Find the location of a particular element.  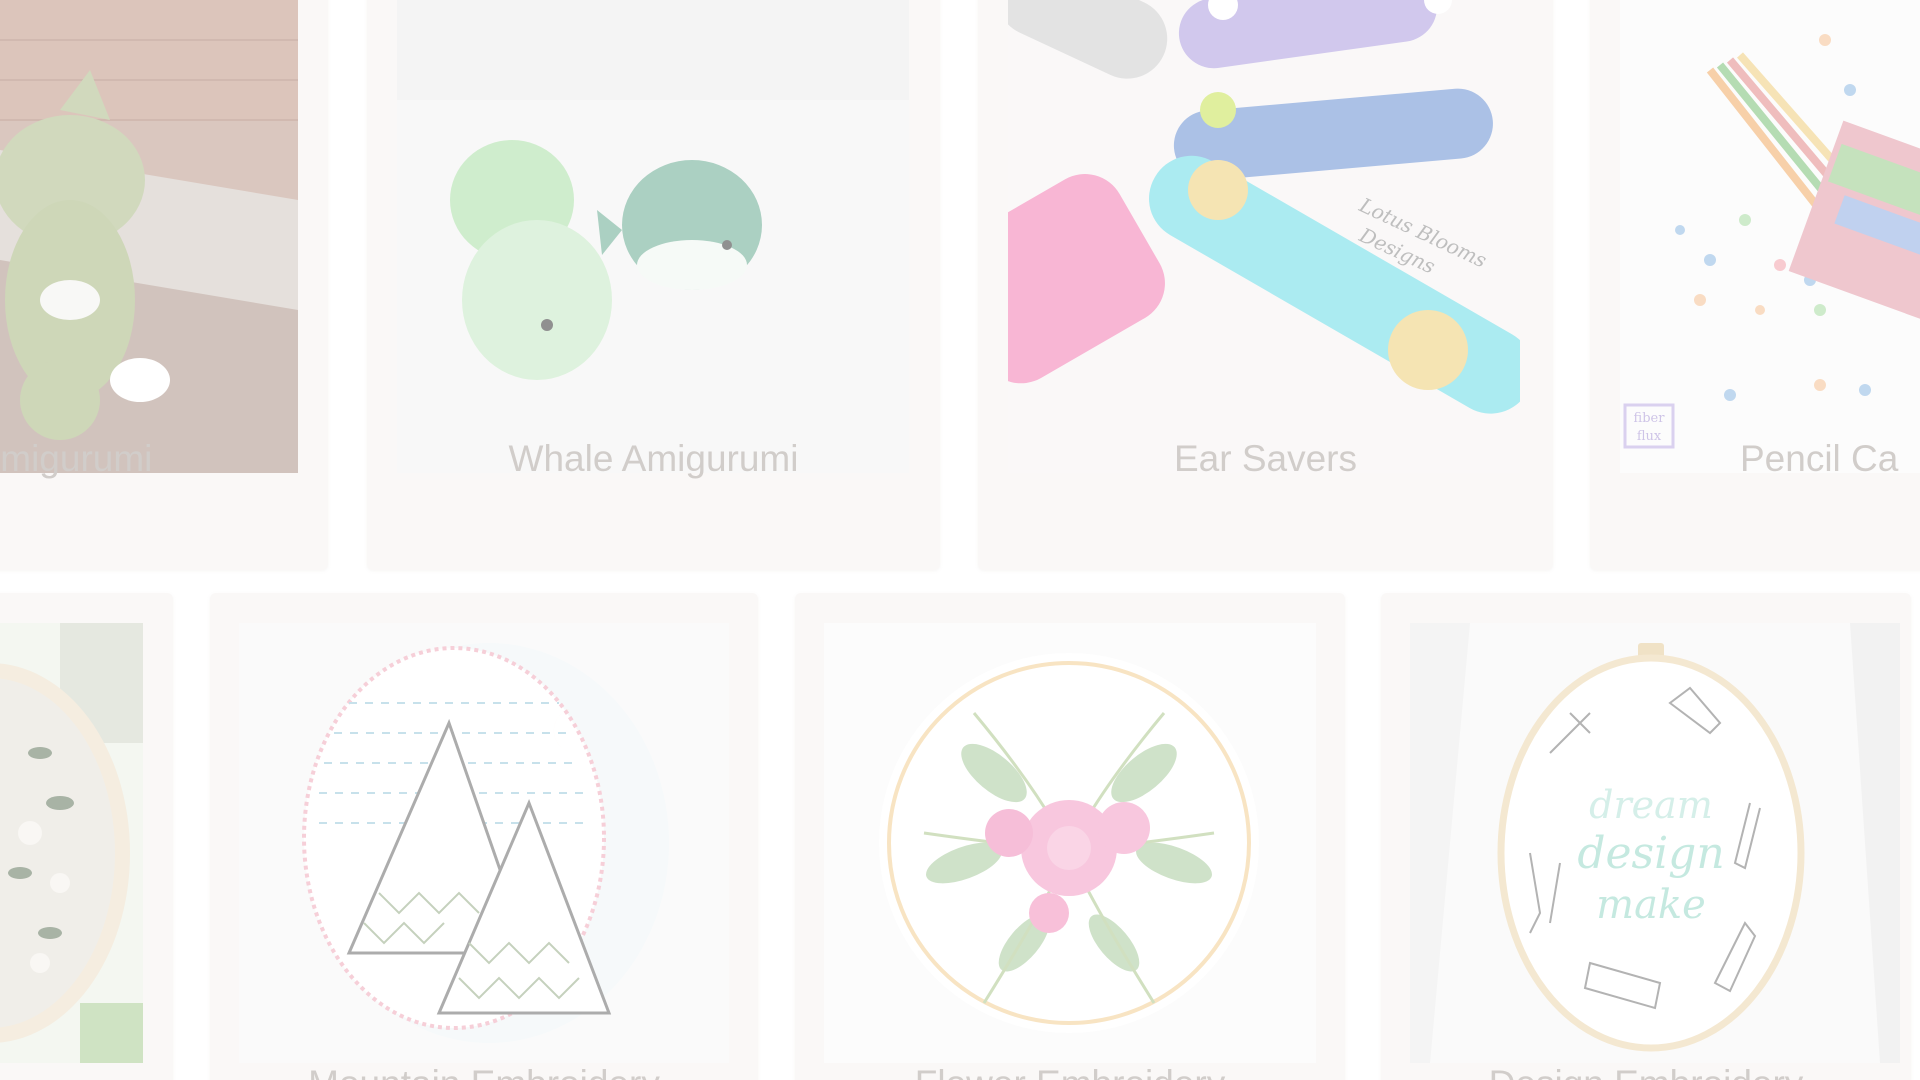

project-card-design-embroidery: dream design make Design Embroidery is located at coordinates (1646, 836).